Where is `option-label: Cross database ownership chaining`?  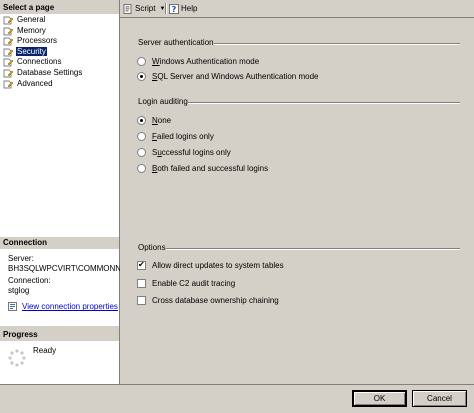
option-label: Cross database ownership chaining is located at coordinates (215, 300).